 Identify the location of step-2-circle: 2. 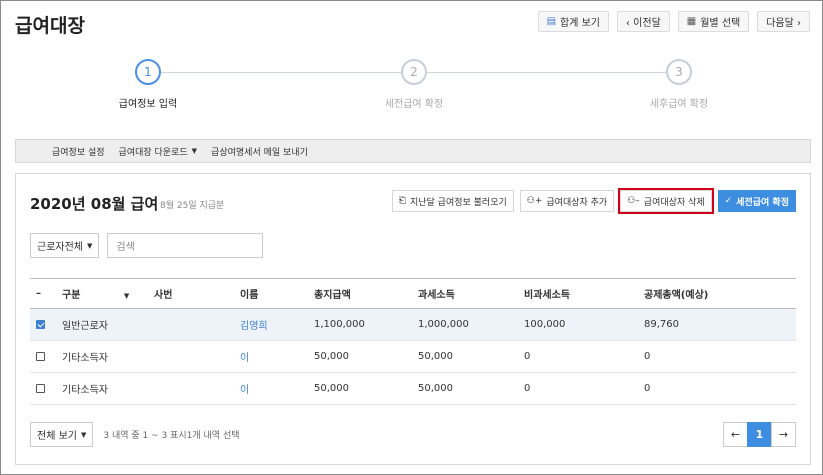
(414, 72).